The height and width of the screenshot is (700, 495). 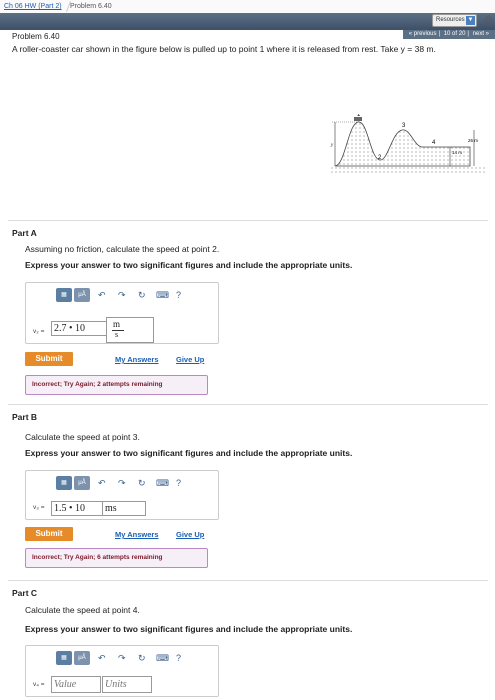 I want to click on problem-title: Problem 6.40, so click(x=36, y=36).